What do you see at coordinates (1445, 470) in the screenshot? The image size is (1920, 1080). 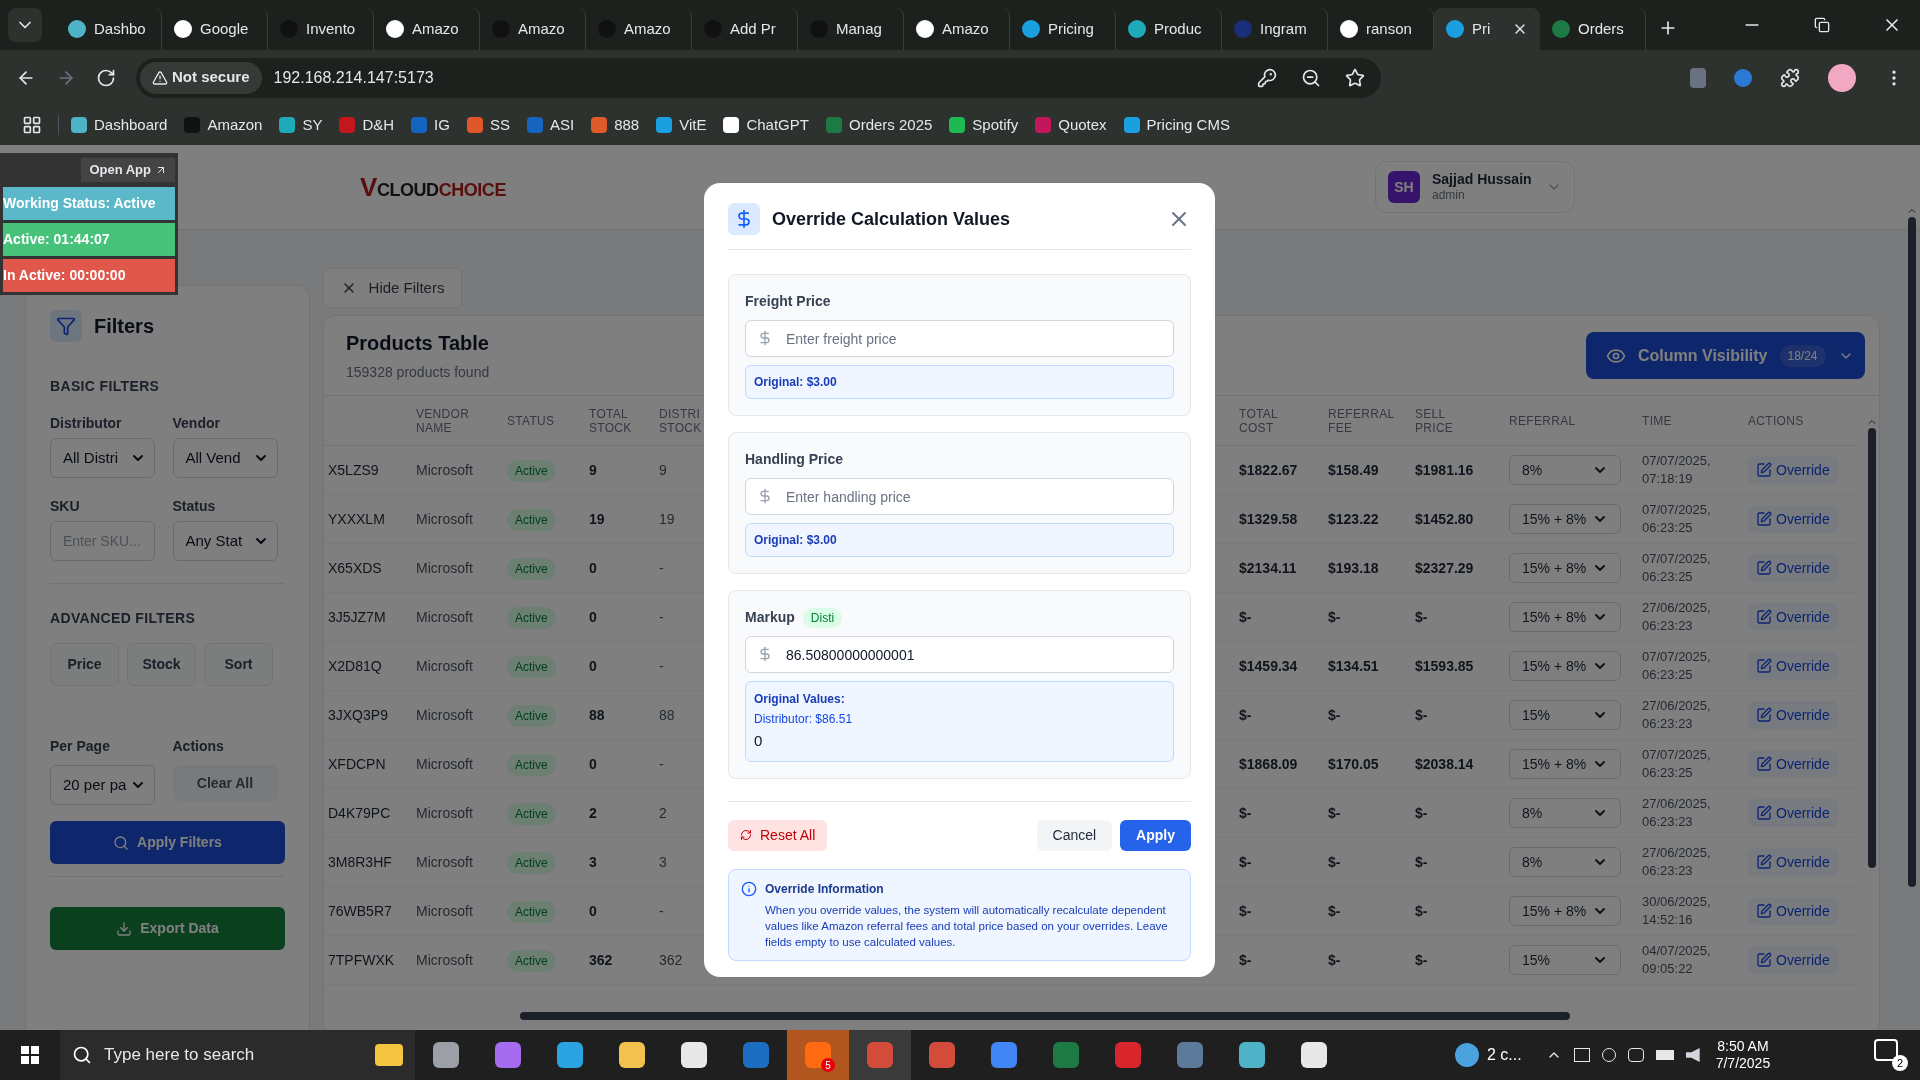 I see `table-cell-text: $1981.16` at bounding box center [1445, 470].